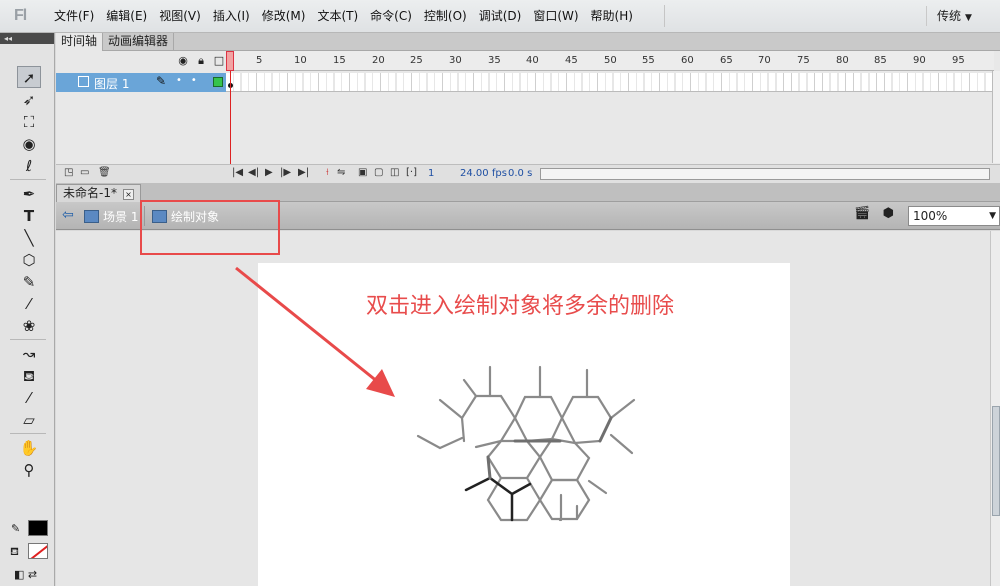 The image size is (1000, 586). What do you see at coordinates (38, 551) in the screenshot?
I see `fill-color-swatch` at bounding box center [38, 551].